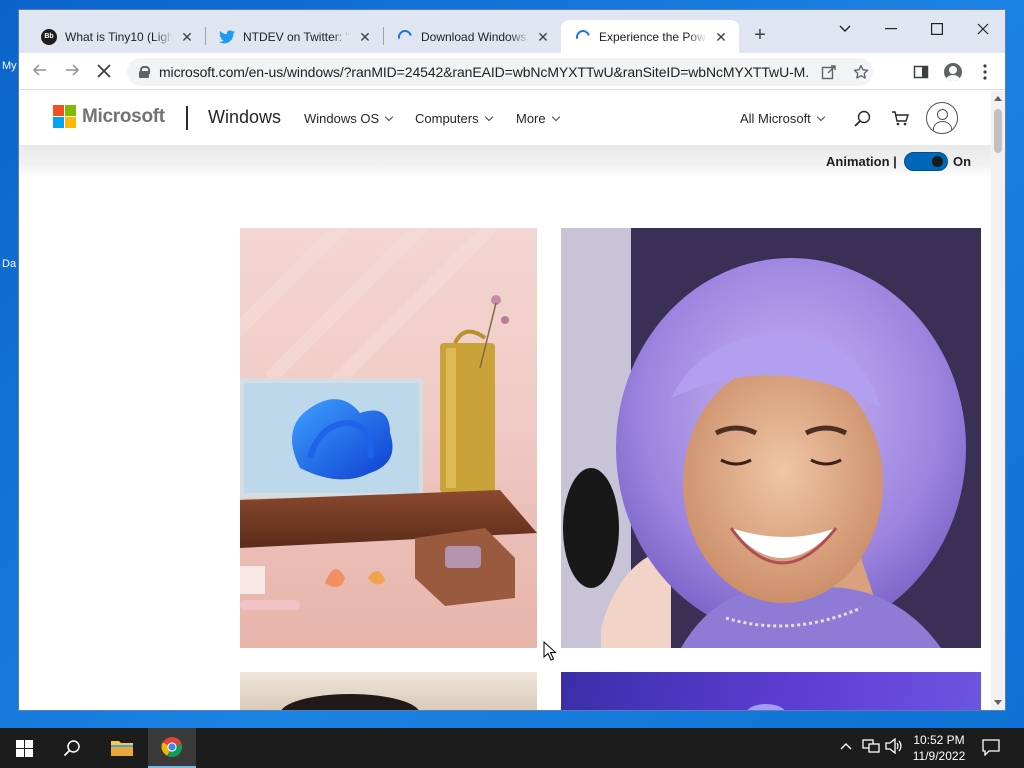 The width and height of the screenshot is (1024, 768). What do you see at coordinates (49, 36) in the screenshot?
I see `bb-icon: Bb` at bounding box center [49, 36].